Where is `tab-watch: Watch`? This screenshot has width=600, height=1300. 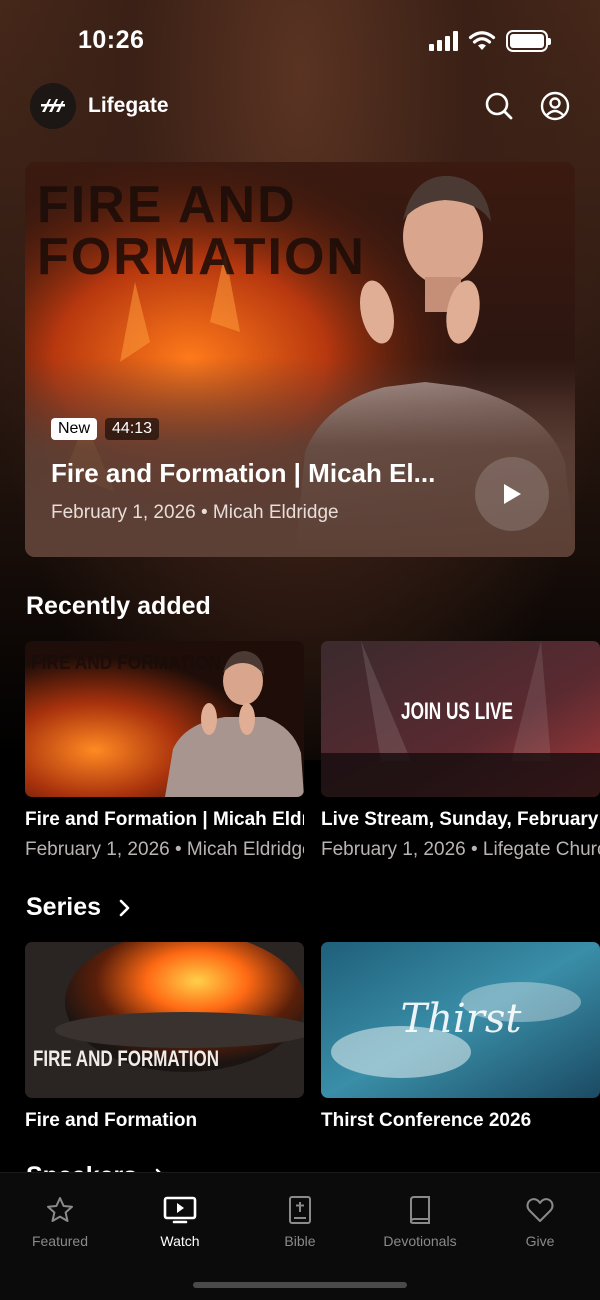
tab-watch: Watch is located at coordinates (180, 1222).